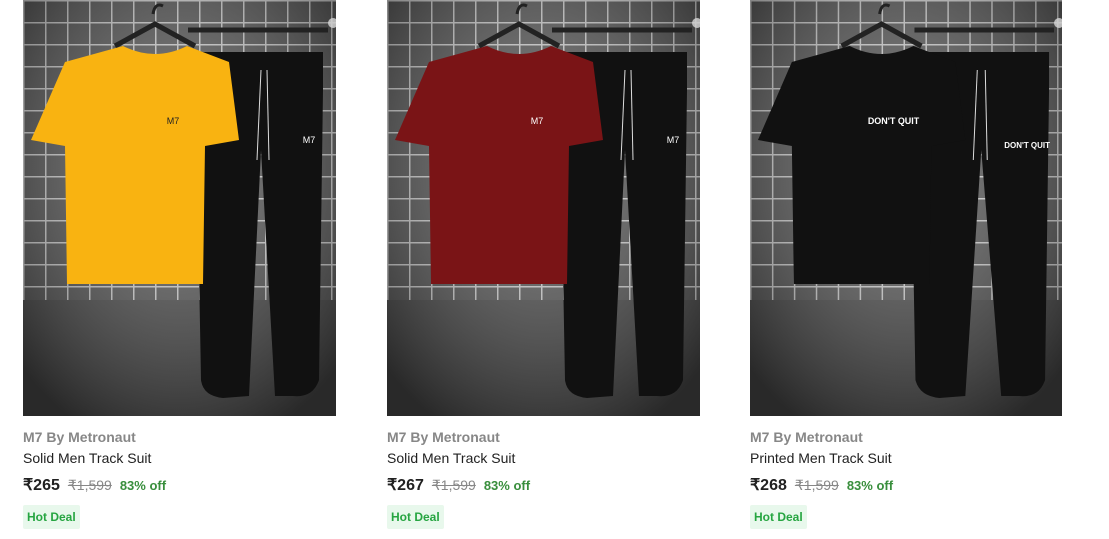 The image size is (1109, 539). What do you see at coordinates (768, 485) in the screenshot?
I see `product-price: ₹268` at bounding box center [768, 485].